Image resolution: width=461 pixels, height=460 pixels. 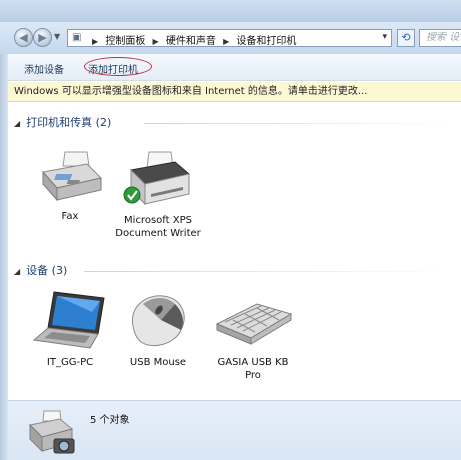 I want to click on recent-pages-dropdown-icon: ▼, so click(x=57, y=36).